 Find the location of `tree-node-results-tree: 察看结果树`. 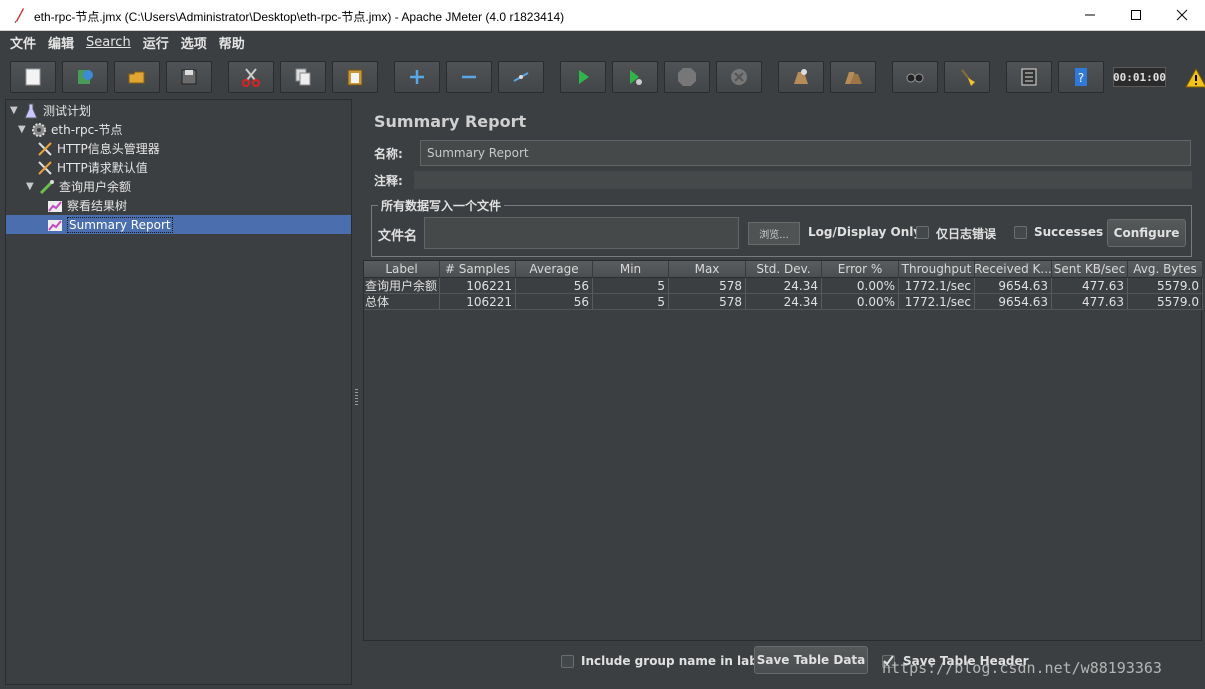

tree-node-results-tree: 察看结果树 is located at coordinates (86, 205).